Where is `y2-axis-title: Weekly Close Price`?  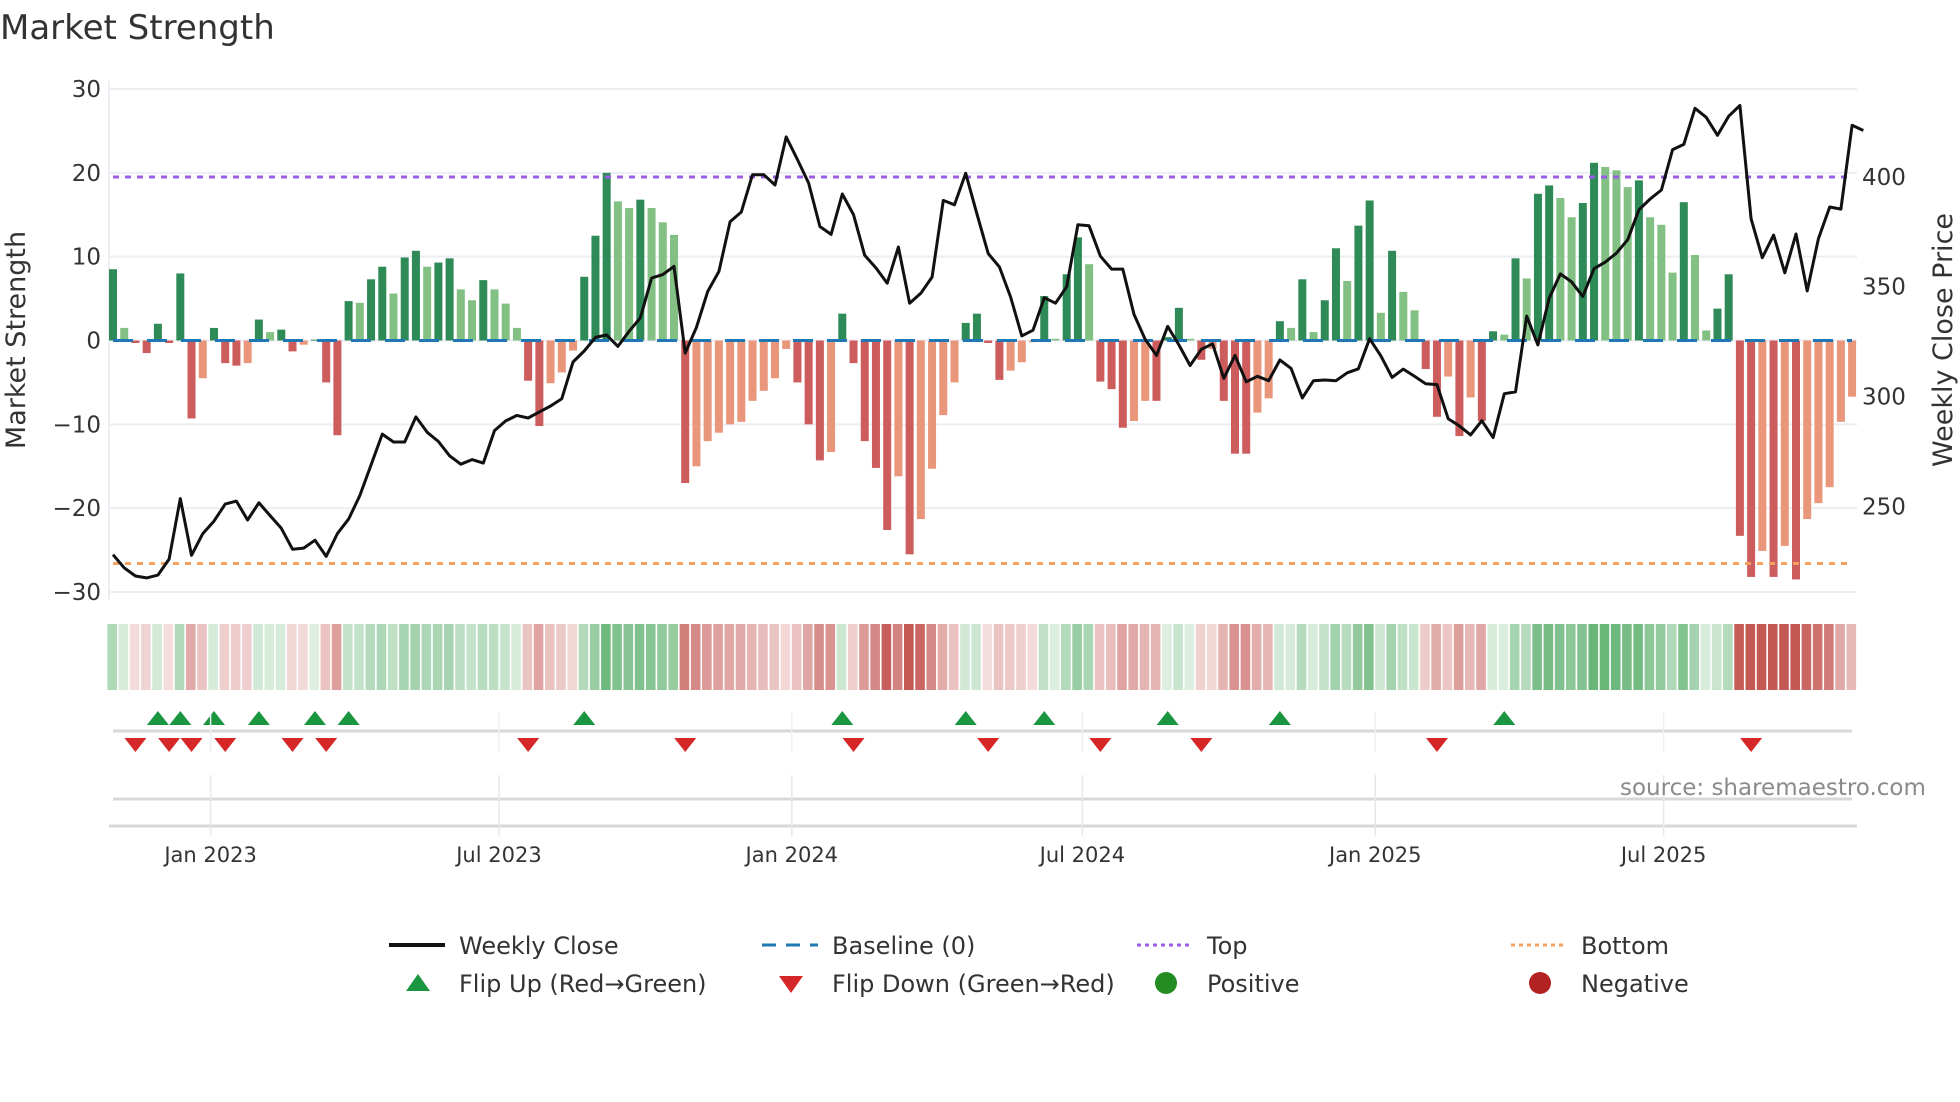
y2-axis-title: Weekly Close Price is located at coordinates (1943, 340).